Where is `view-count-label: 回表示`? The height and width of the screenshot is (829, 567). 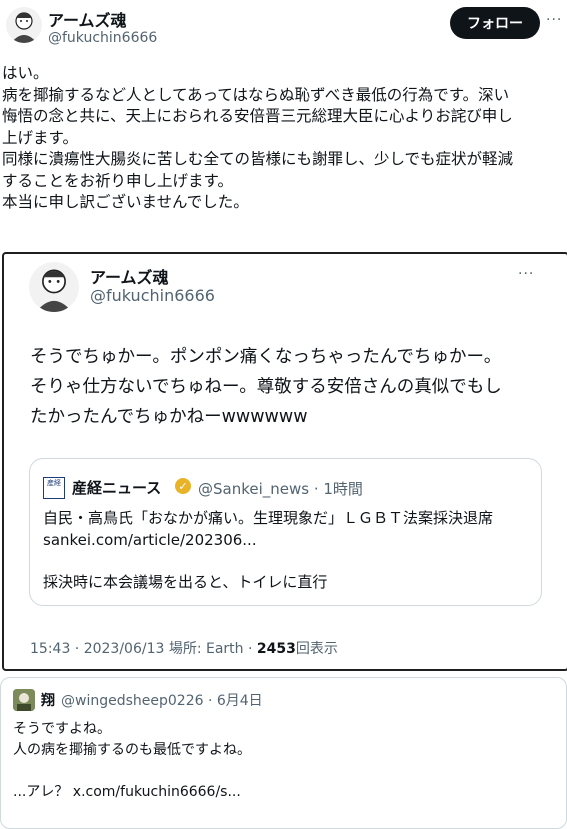 view-count-label: 回表示 is located at coordinates (316, 649).